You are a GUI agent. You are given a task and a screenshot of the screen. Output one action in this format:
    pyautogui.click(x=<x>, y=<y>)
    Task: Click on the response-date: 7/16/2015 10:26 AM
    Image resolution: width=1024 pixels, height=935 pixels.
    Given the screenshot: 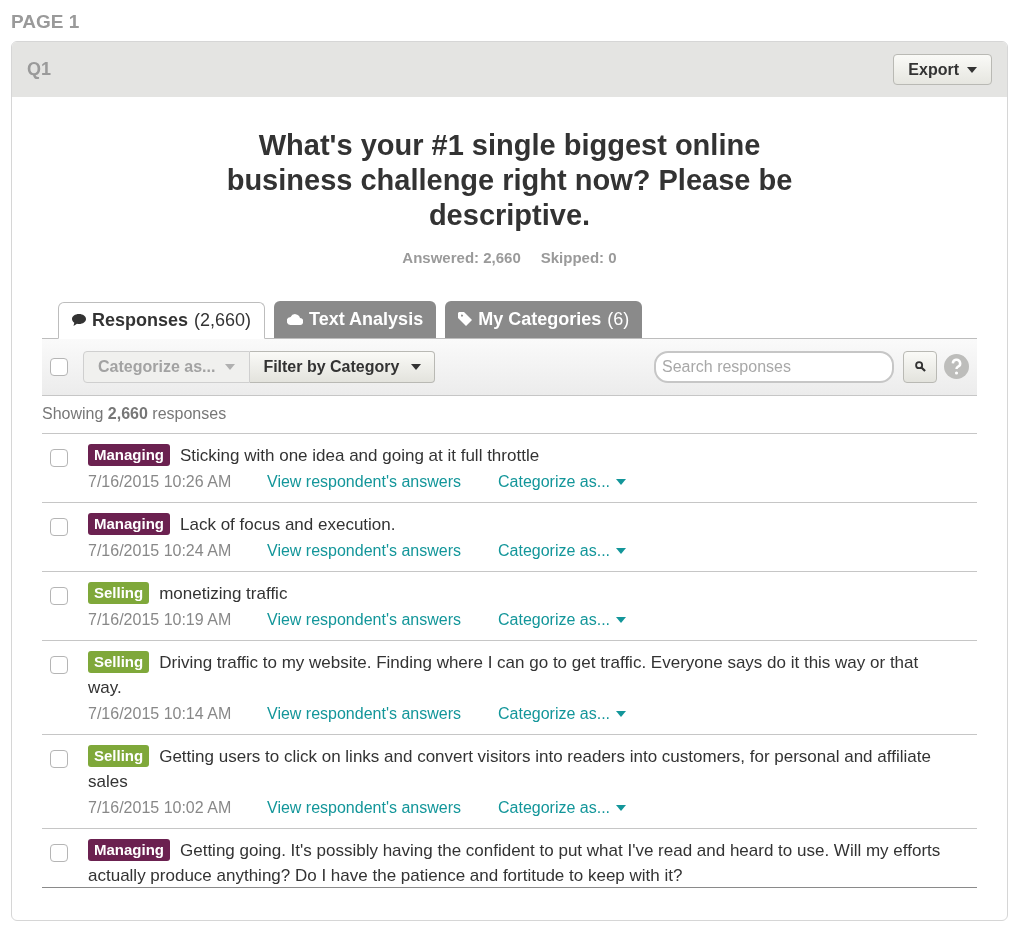 What is the action you would take?
    pyautogui.click(x=160, y=481)
    